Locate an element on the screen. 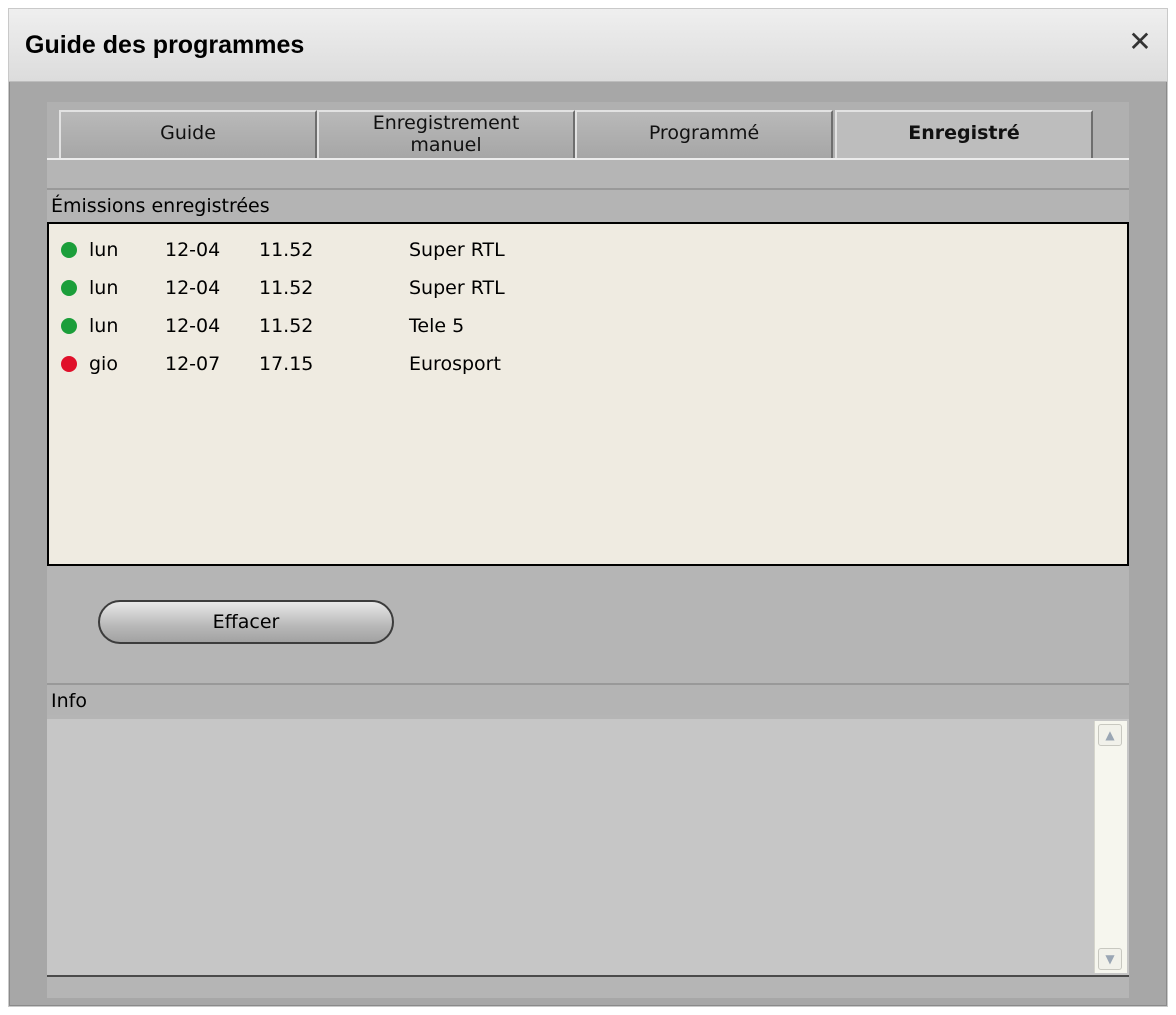 Image resolution: width=1176 pixels, height=1015 pixels. recording-channel: Tele 5 is located at coordinates (437, 326).